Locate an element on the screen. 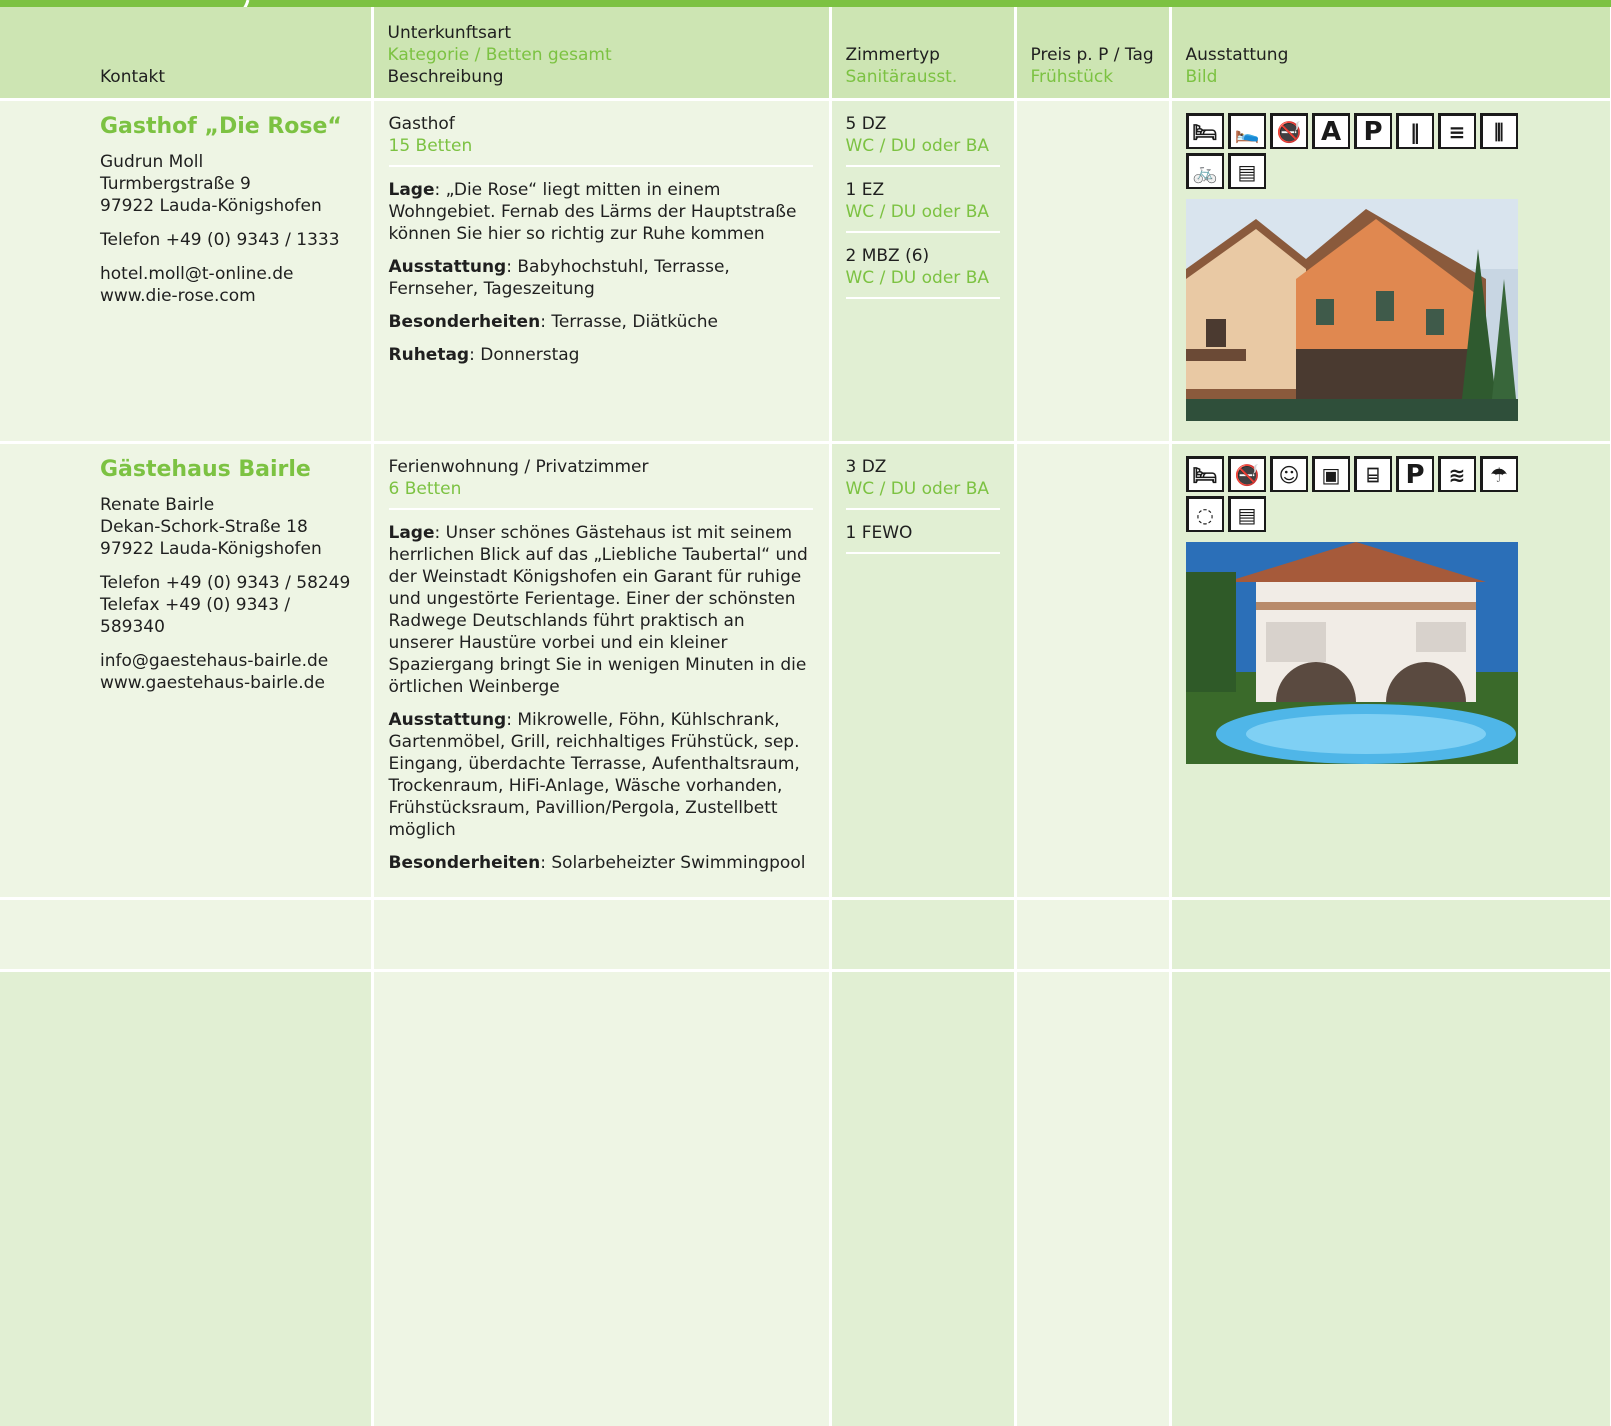 Image resolution: width=1611 pixels, height=1426 pixels. room-entry: 5 DZ WC / DU oder BA is located at coordinates (922, 140).